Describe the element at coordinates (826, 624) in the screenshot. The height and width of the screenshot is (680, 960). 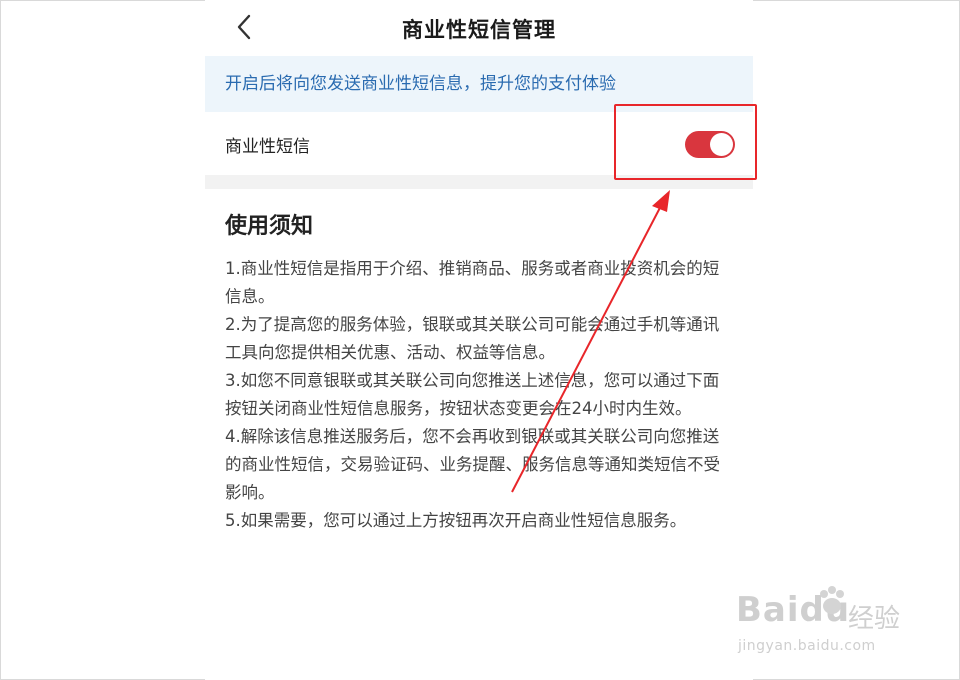
I see `baidu-jingyan-watermark: Baidu 经验 jingyan.baidu.com` at that location.